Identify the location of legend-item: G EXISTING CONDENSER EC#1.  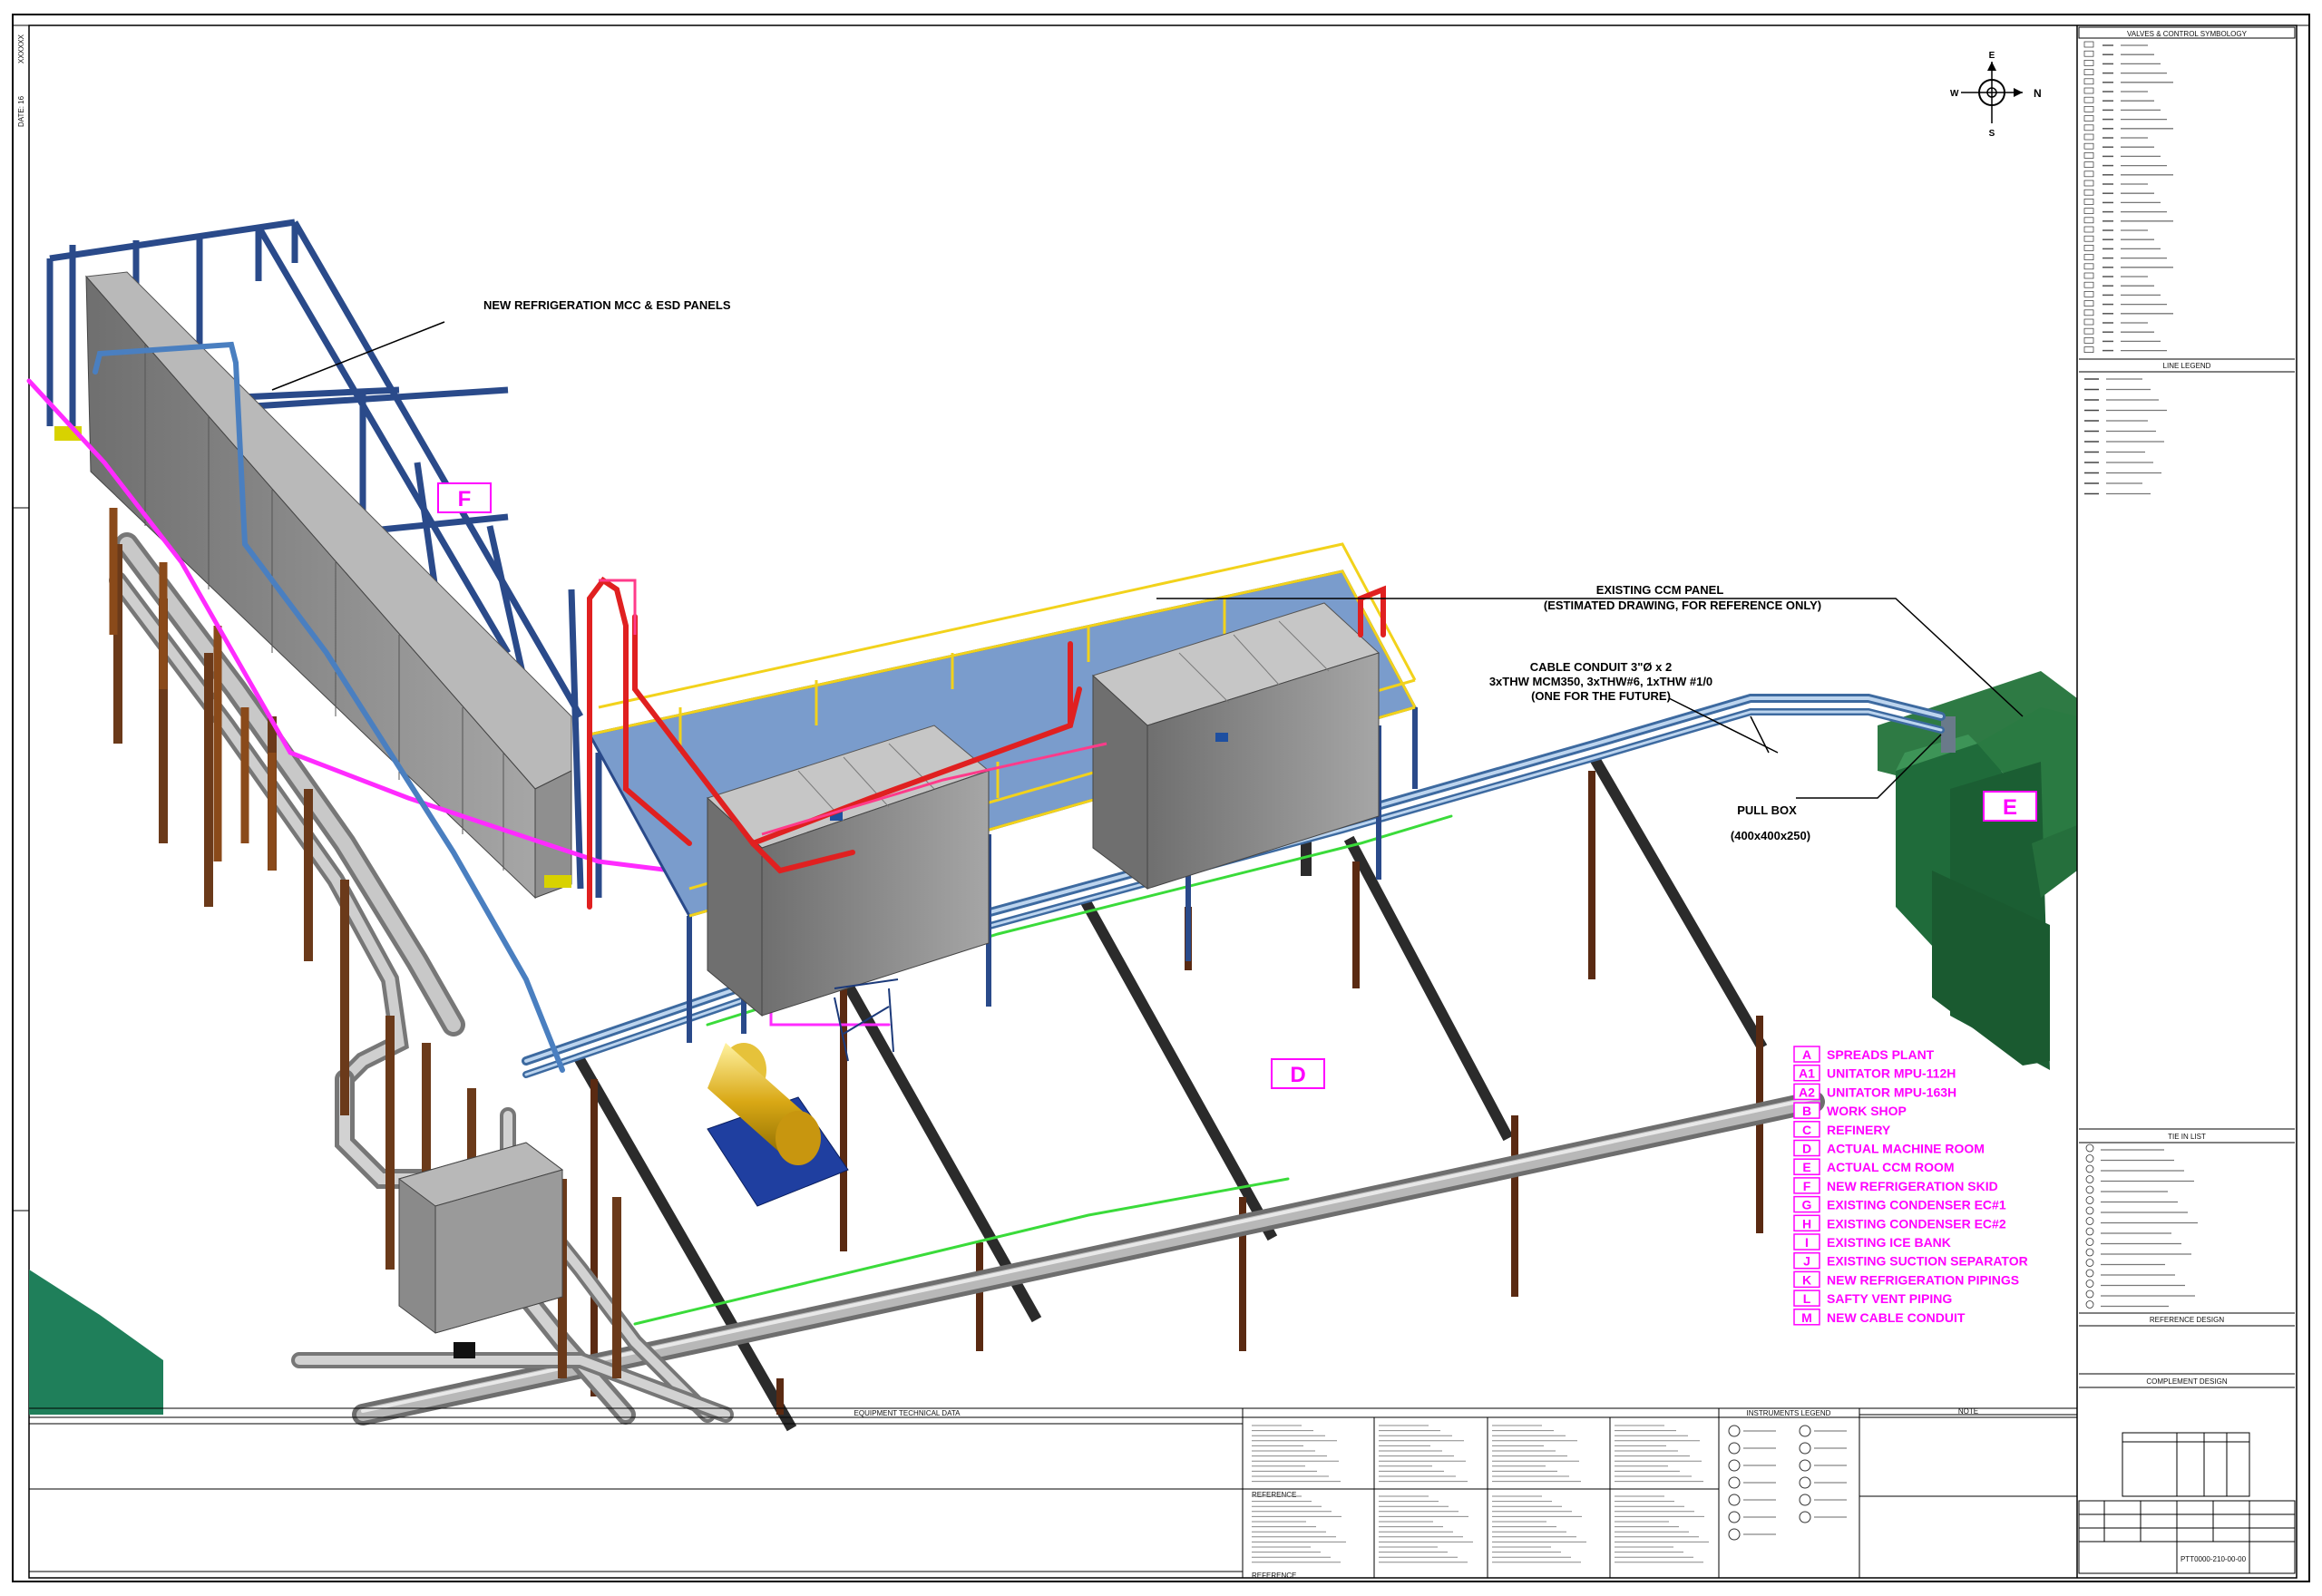
(1899, 1204).